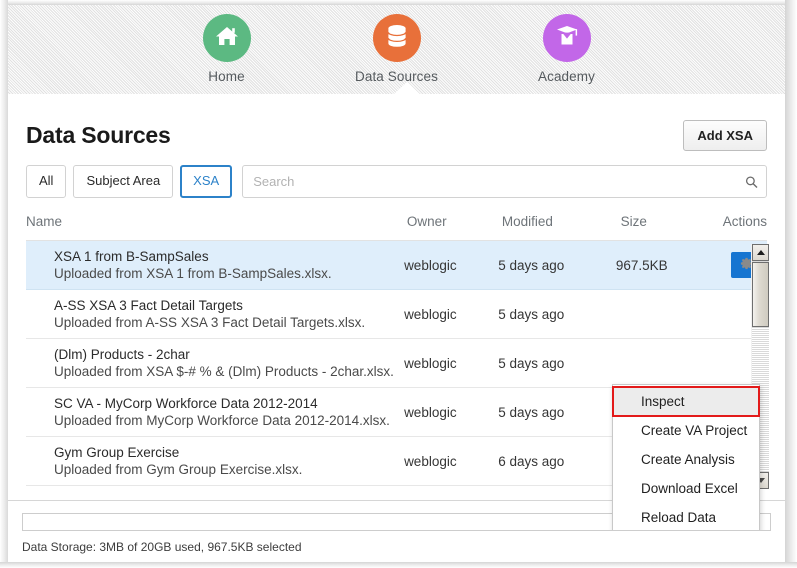 The height and width of the screenshot is (568, 797). What do you see at coordinates (398, 565) in the screenshot?
I see `window-bottom-edge` at bounding box center [398, 565].